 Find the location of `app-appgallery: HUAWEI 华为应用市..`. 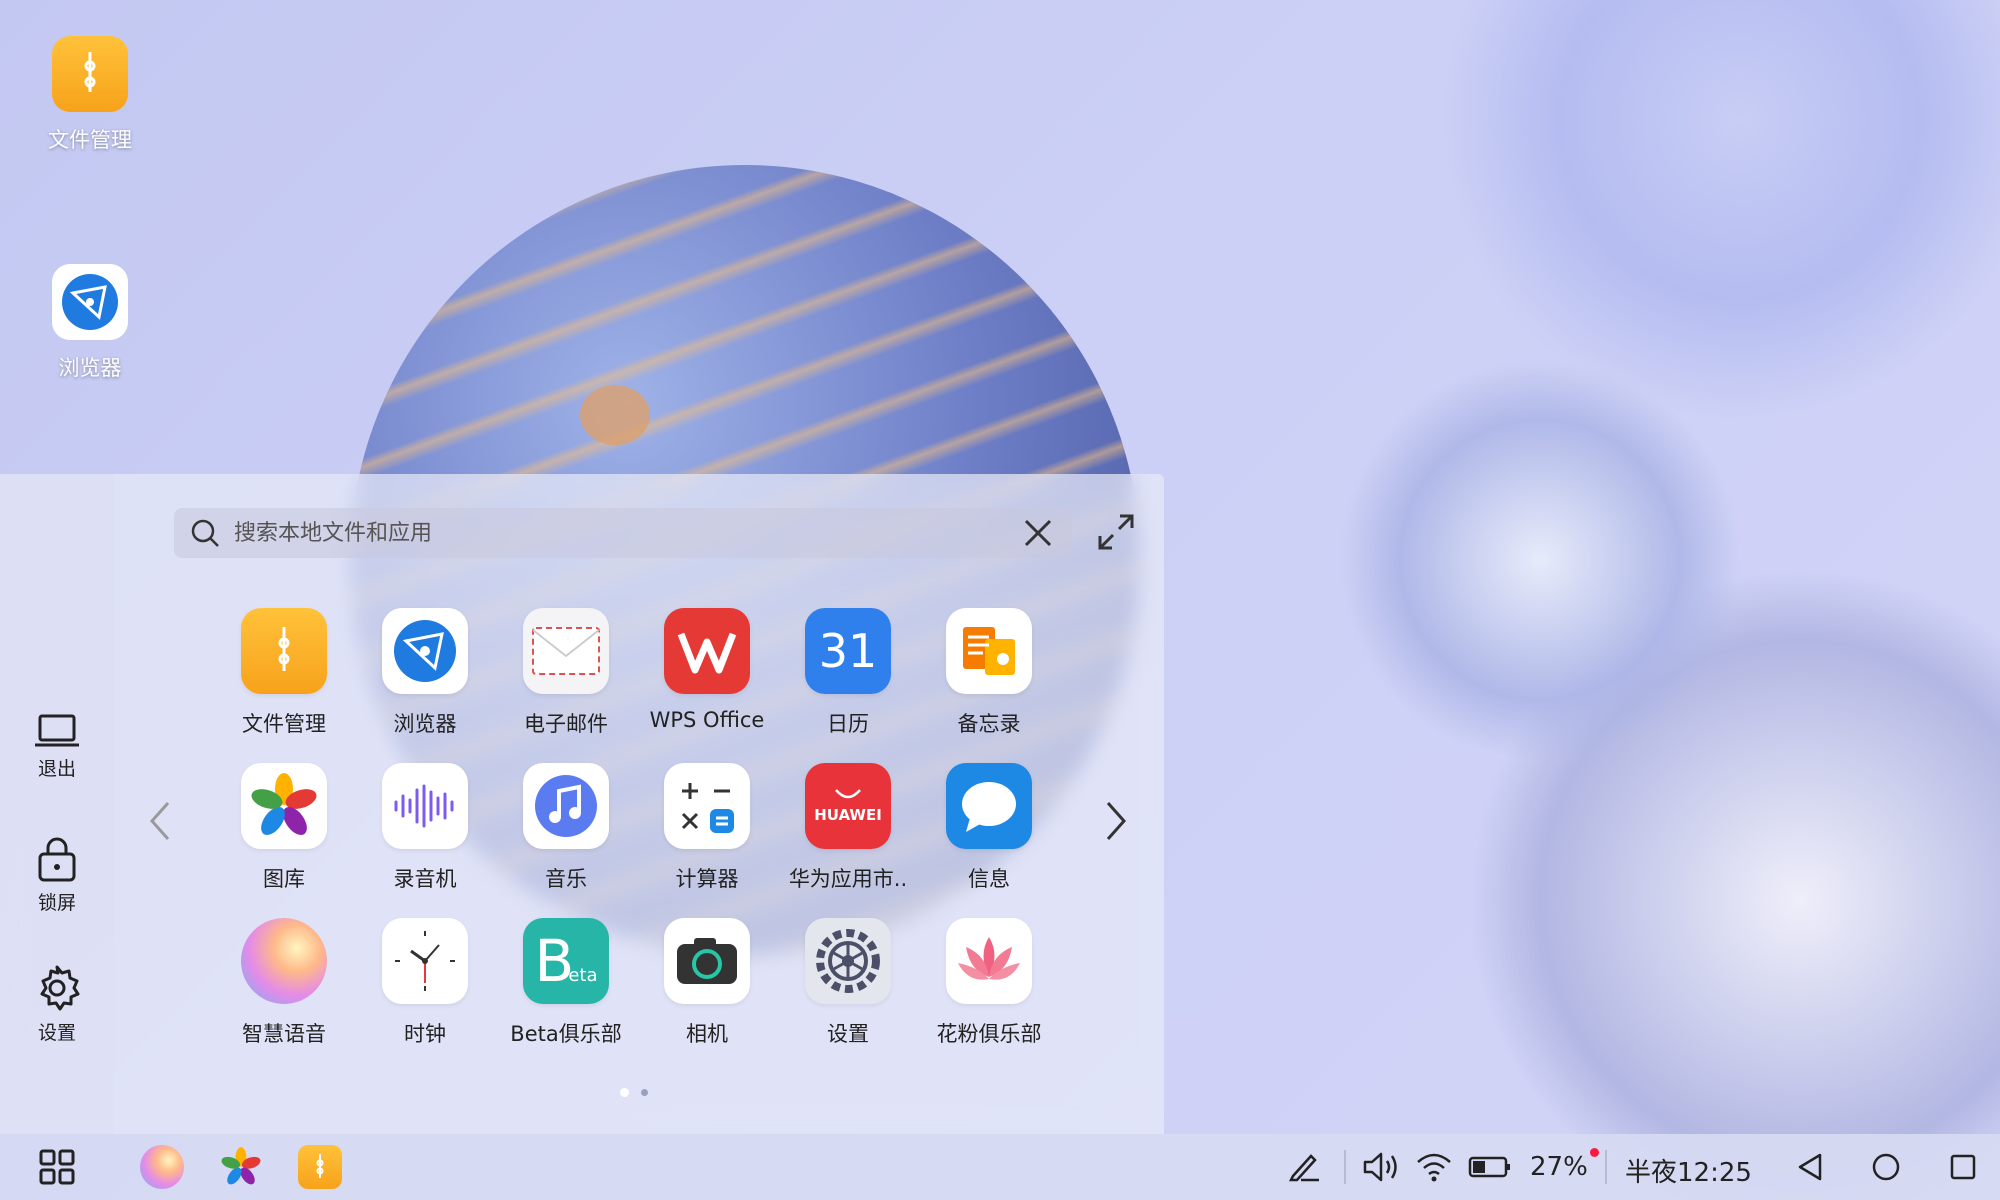

app-appgallery: HUAWEI 华为应用市.. is located at coordinates (848, 828).